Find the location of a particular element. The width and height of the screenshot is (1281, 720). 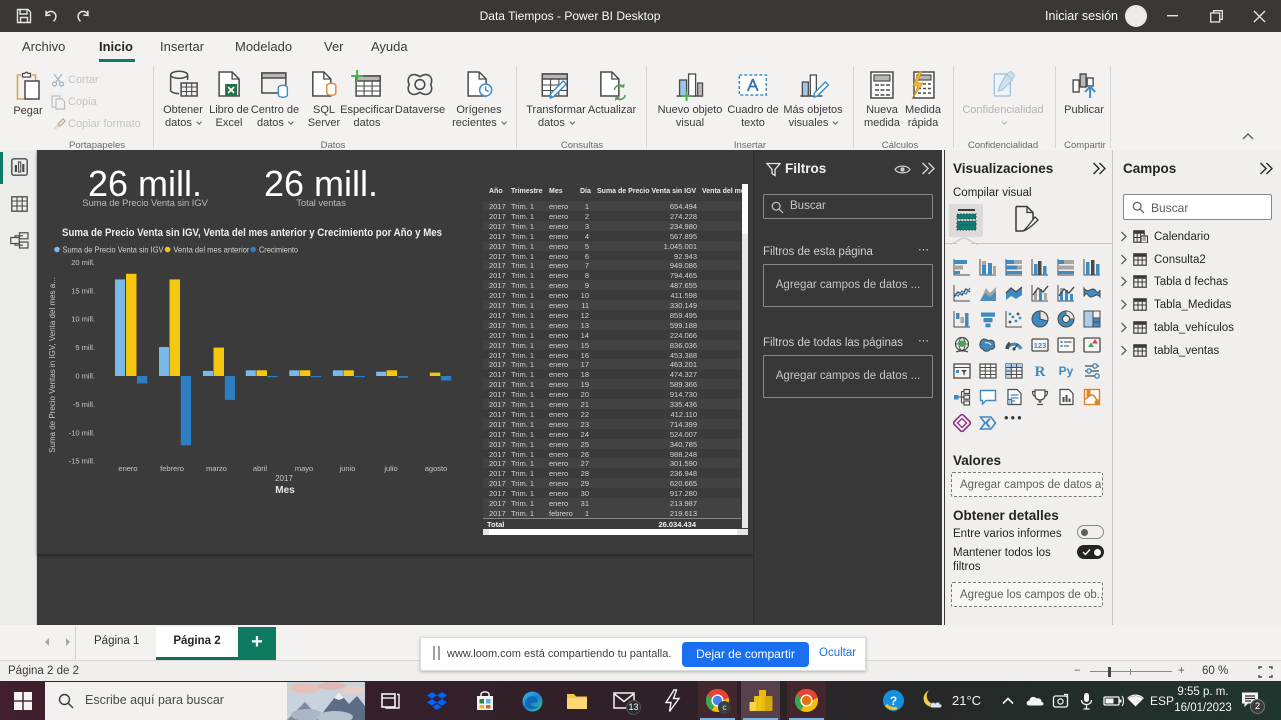

svg-text: mayo is located at coordinates (304, 468).